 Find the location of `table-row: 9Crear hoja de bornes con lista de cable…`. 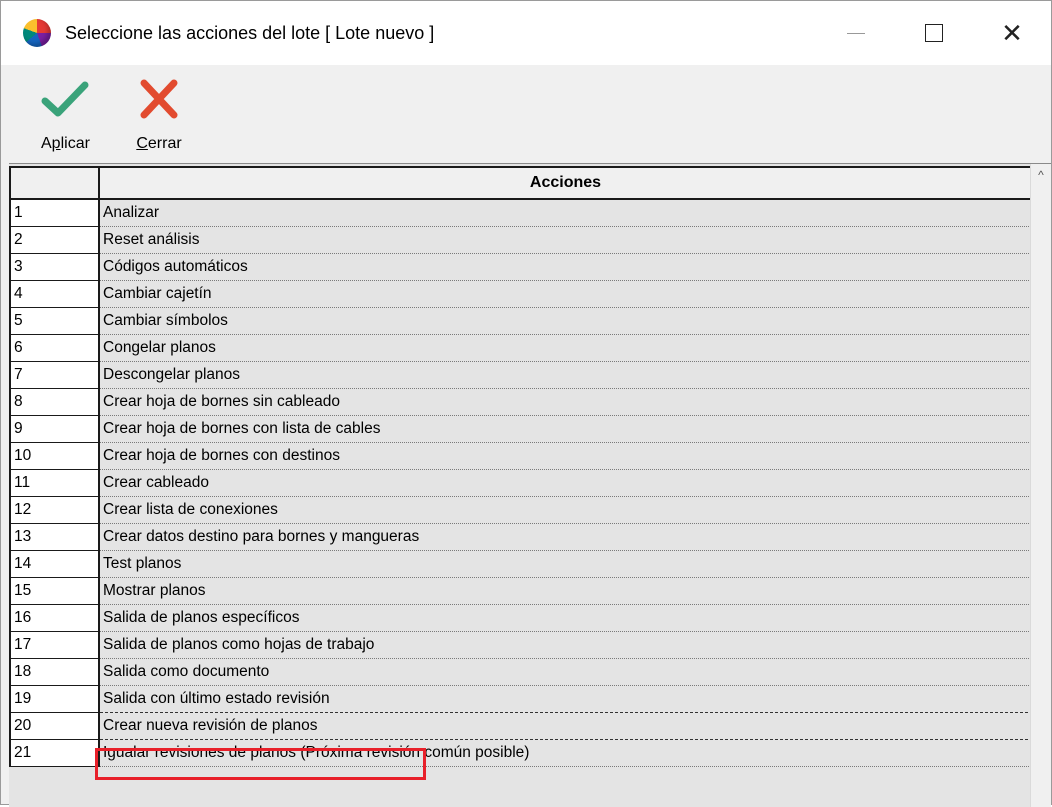

table-row: 9Crear hoja de bornes con lista de cable… is located at coordinates (521, 428).